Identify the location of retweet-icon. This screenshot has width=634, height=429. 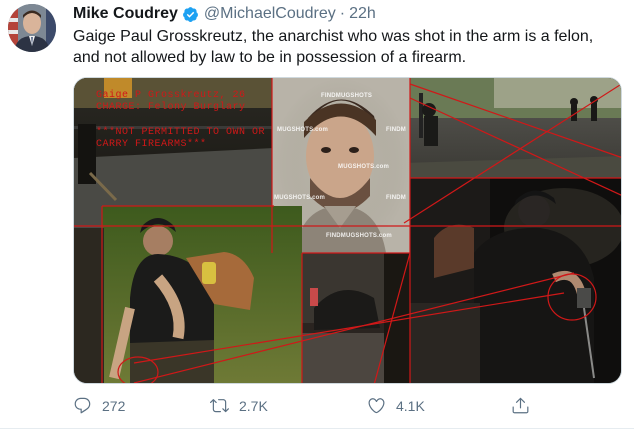
(219, 406).